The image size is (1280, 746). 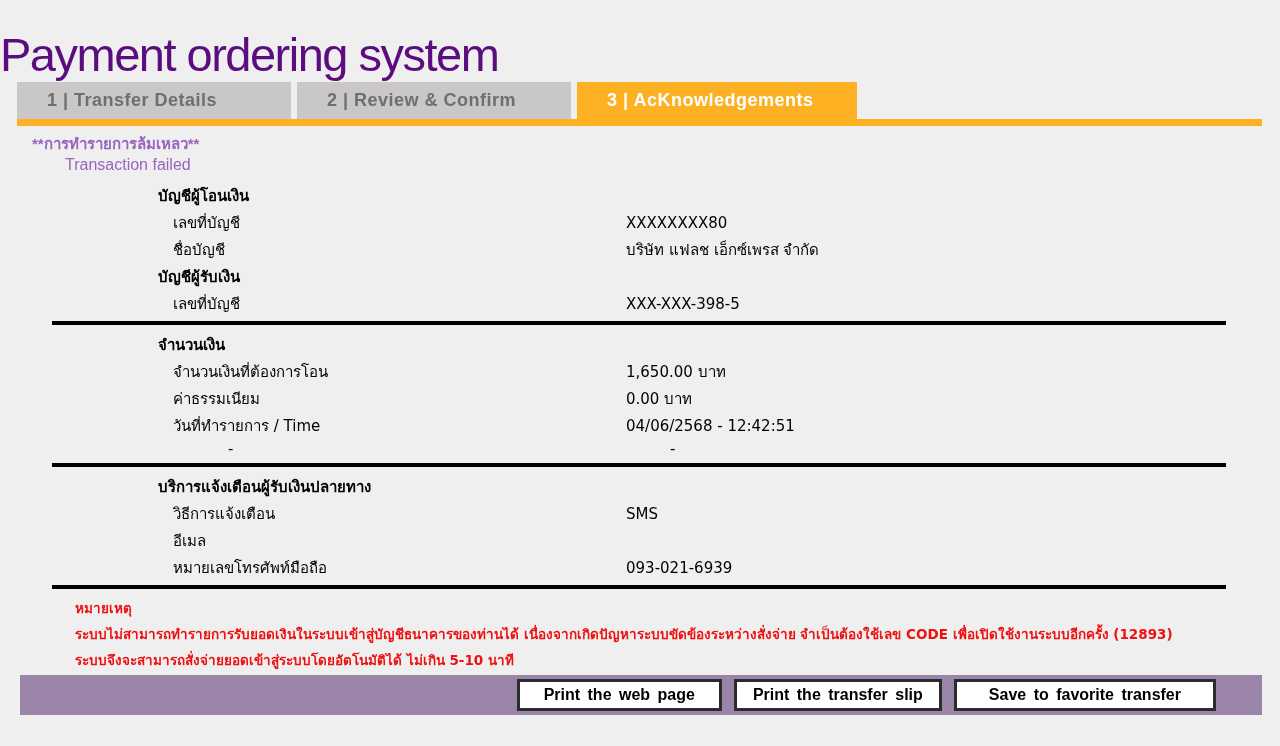 What do you see at coordinates (683, 303) in the screenshot?
I see `field-value: XXX-XXX-398-5` at bounding box center [683, 303].